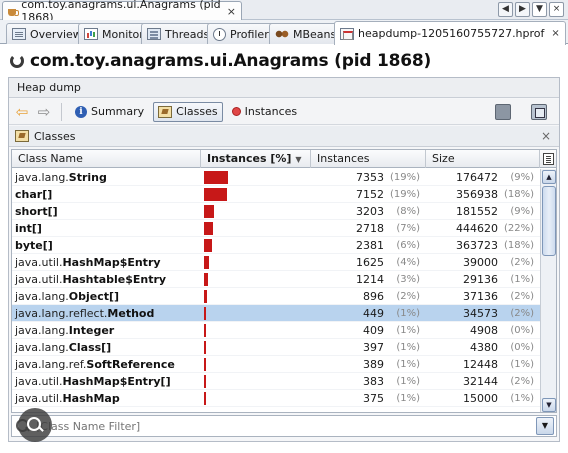 This screenshot has height=453, width=568. What do you see at coordinates (284, 61) in the screenshot?
I see `page-title-row: com.toy.anagrams.ui.Anagrams (pid 1868)` at bounding box center [284, 61].